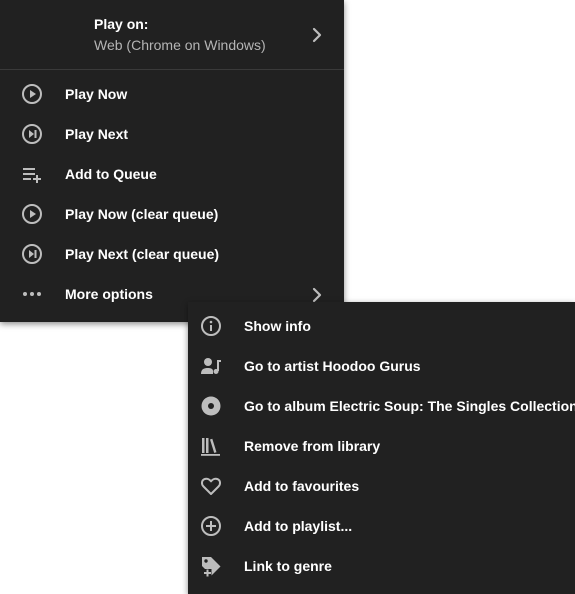 This screenshot has height=594, width=575. What do you see at coordinates (211, 566) in the screenshot?
I see `tag-plus-icon` at bounding box center [211, 566].